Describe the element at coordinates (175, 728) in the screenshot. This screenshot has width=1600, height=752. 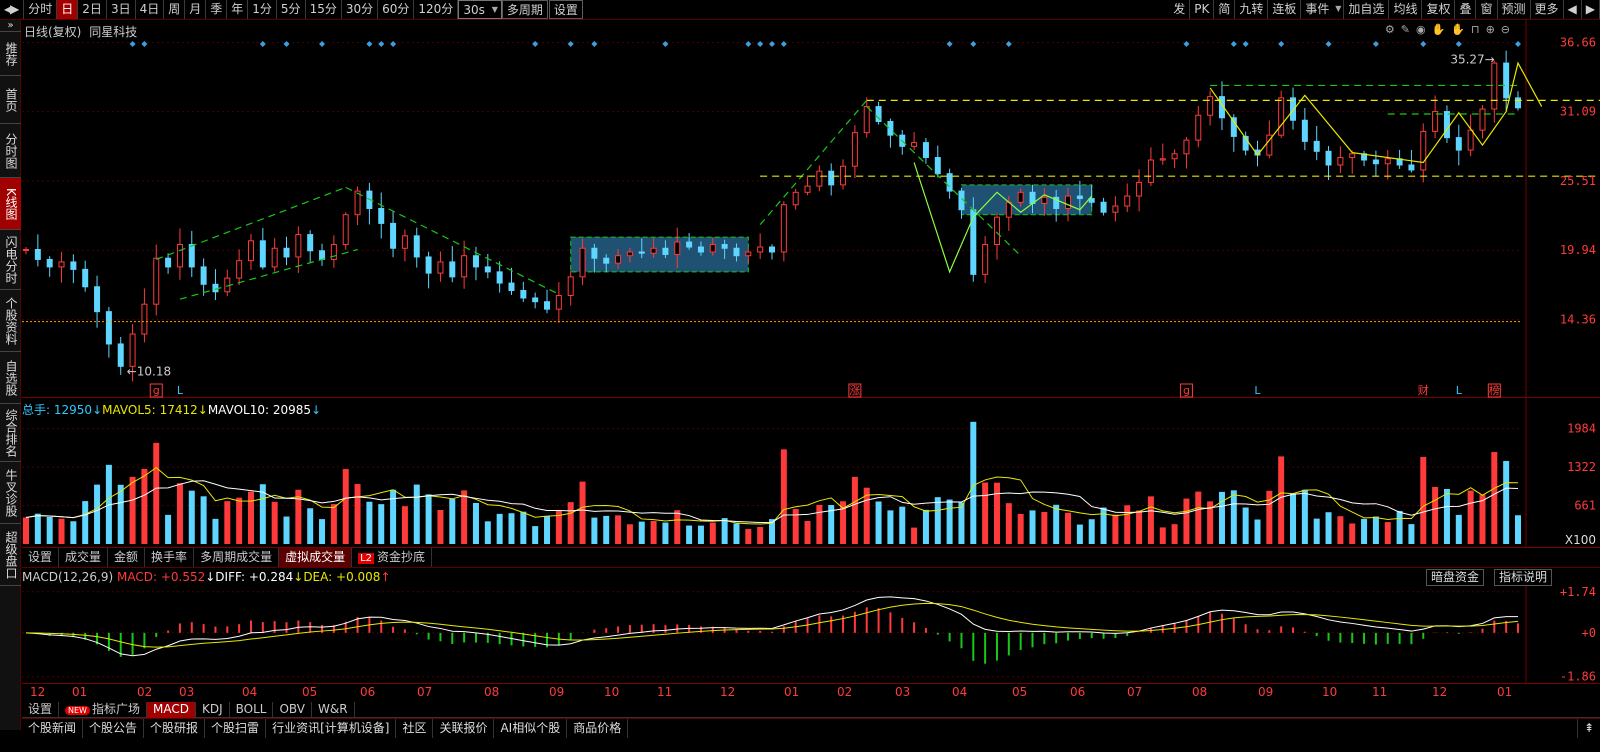
I see `bottom-tab-2: 个股研报` at that location.